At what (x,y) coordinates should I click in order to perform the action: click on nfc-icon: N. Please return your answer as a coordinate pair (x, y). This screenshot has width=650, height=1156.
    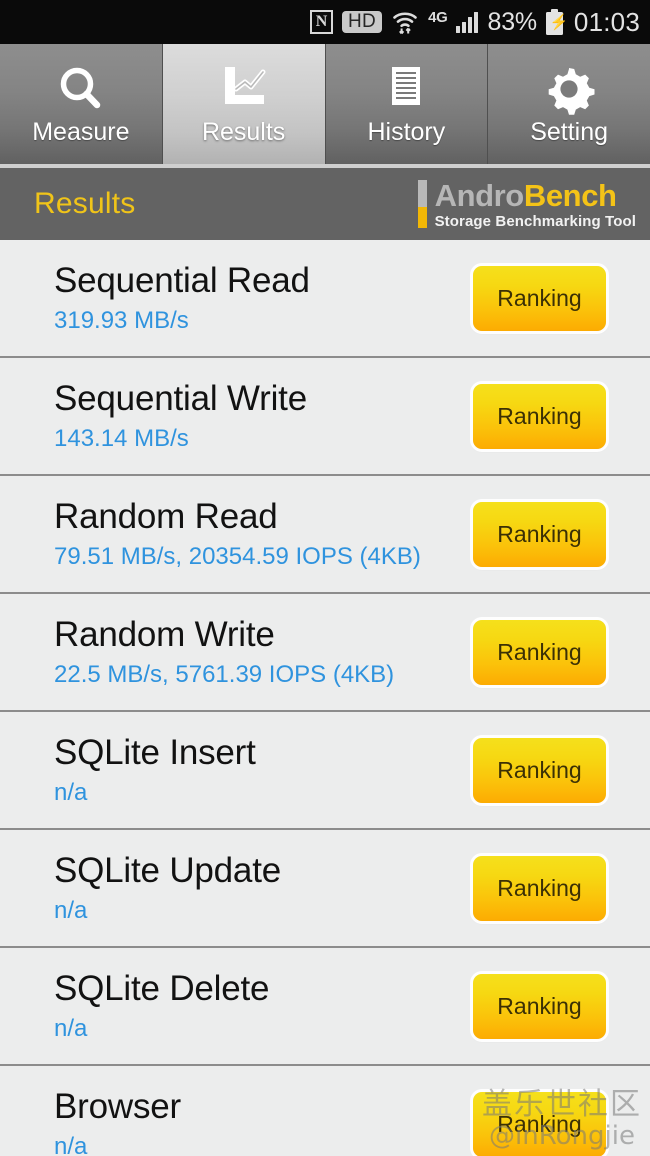
    Looking at the image, I should click on (322, 22).